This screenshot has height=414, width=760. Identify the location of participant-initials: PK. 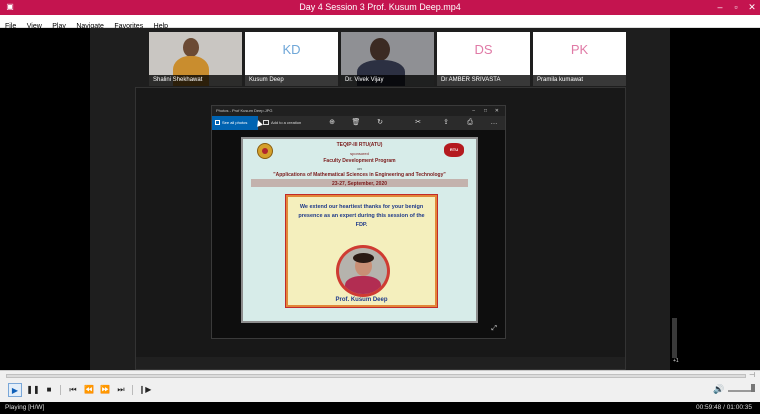
(579, 49).